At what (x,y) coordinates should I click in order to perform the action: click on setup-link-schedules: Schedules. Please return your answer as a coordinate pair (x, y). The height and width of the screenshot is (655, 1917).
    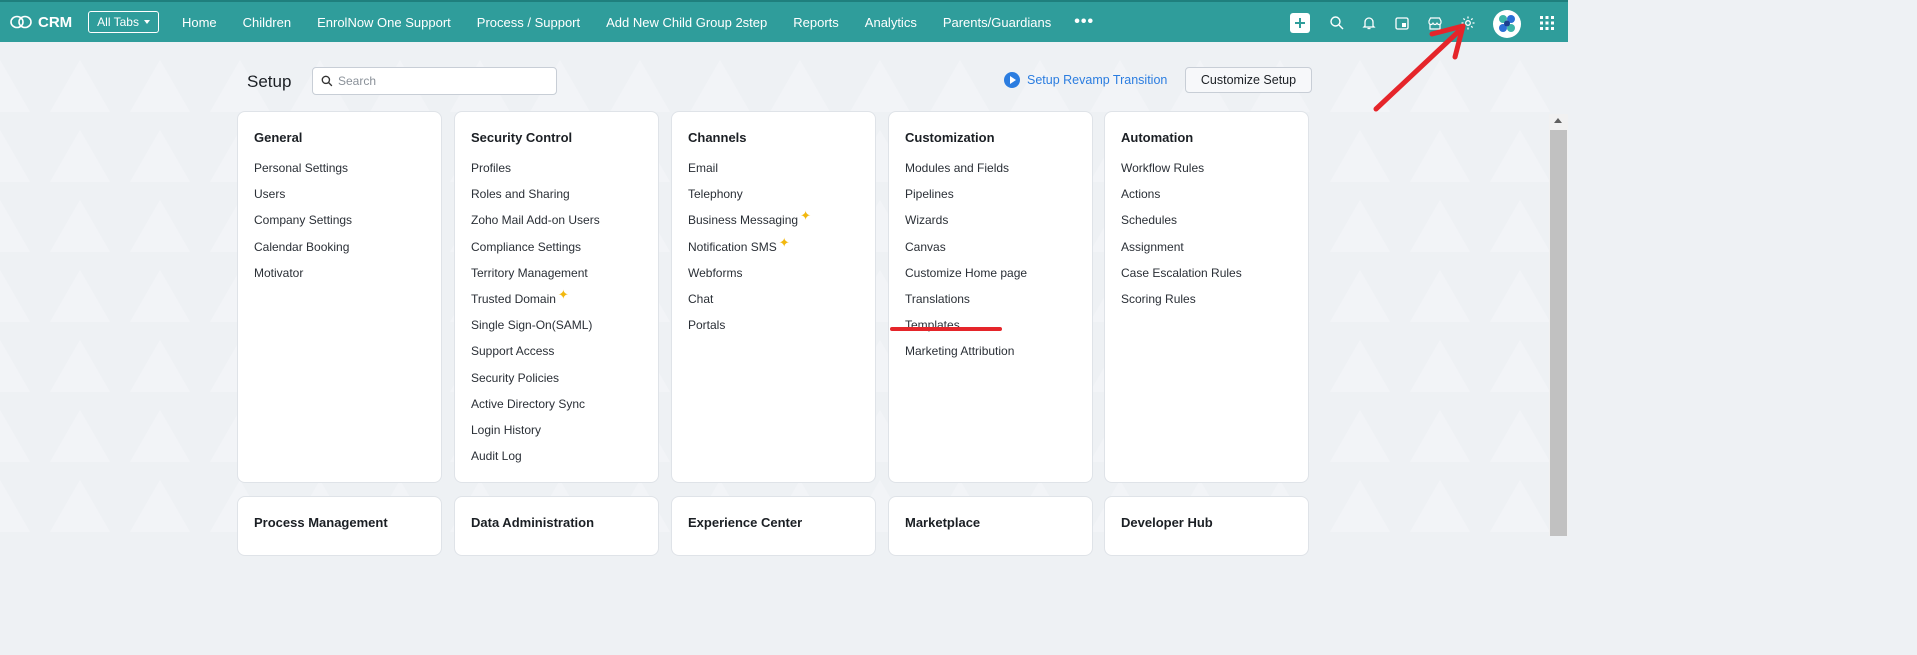
    Looking at the image, I should click on (1206, 220).